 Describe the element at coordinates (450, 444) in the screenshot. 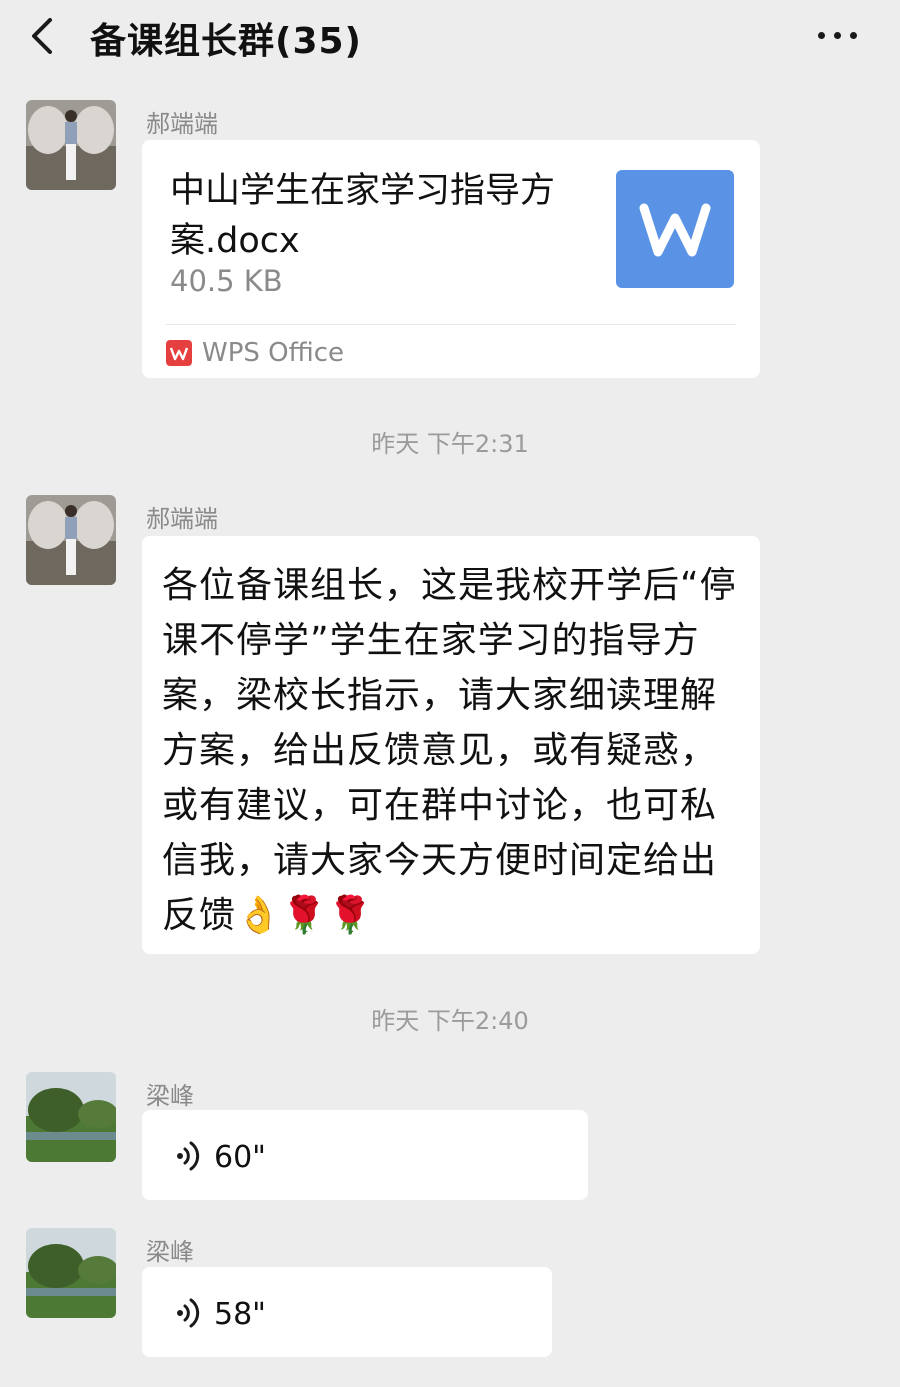

I see `timestamp: 昨天 下午2:31` at that location.